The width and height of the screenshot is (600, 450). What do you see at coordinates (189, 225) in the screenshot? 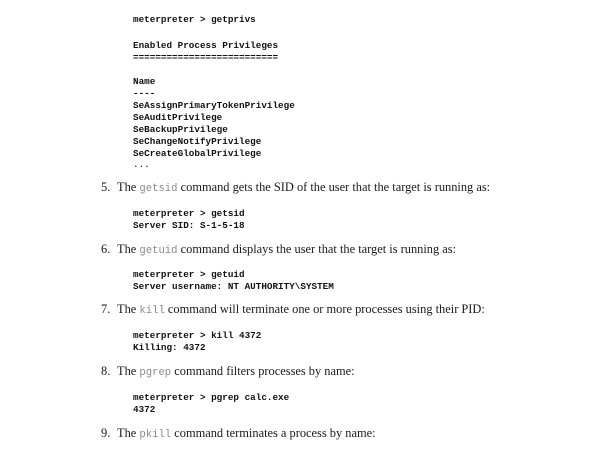
I see `code-line: Server SID: S-1-5-18` at bounding box center [189, 225].